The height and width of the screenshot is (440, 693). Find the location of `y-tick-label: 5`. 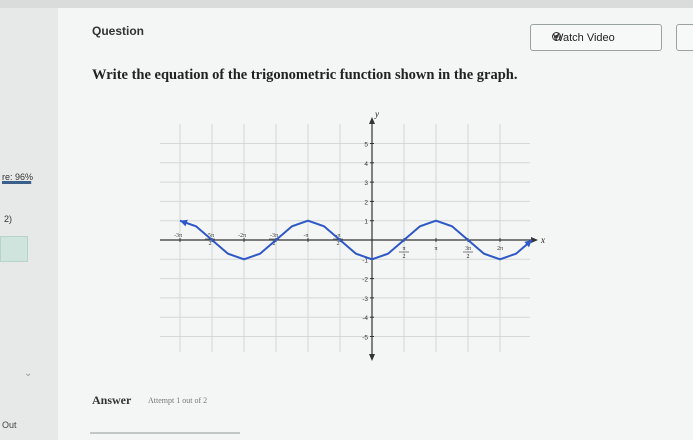

y-tick-label: 5 is located at coordinates (366, 145).